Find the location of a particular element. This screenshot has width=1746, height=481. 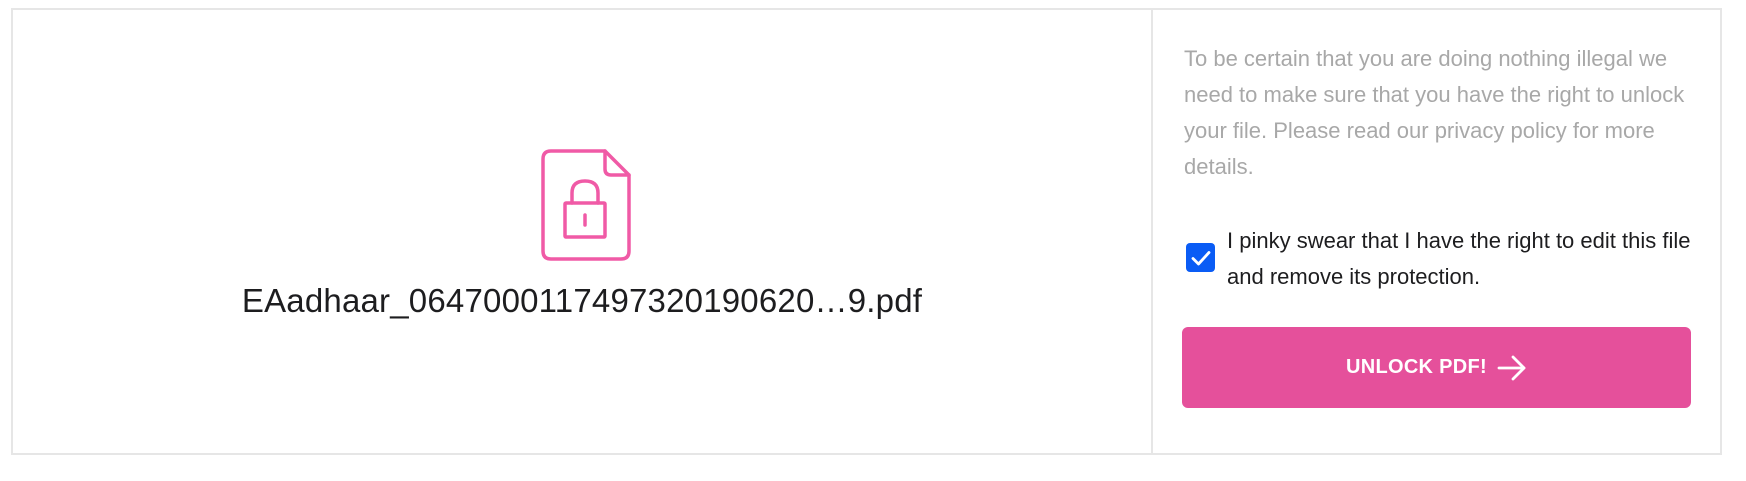

checkmark-icon is located at coordinates (1200, 257).